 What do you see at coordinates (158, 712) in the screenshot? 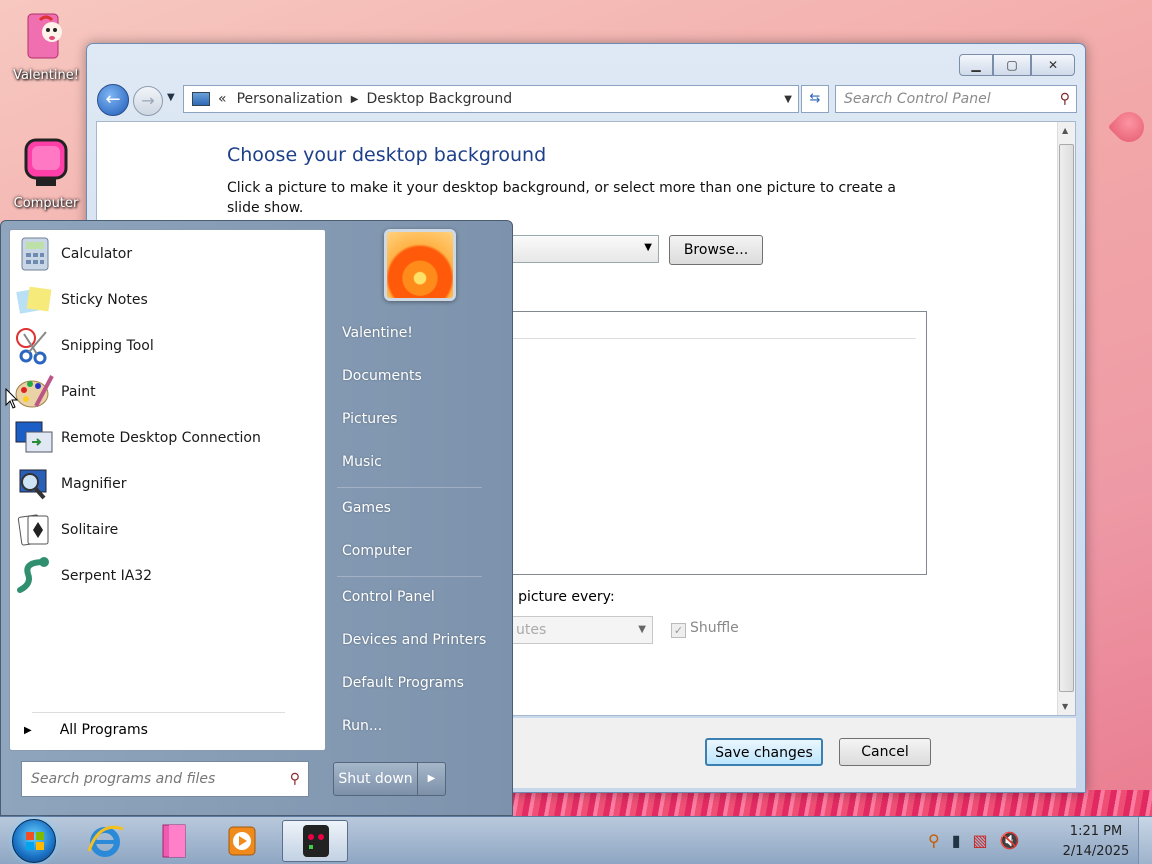
I see `all-programs-divider` at bounding box center [158, 712].